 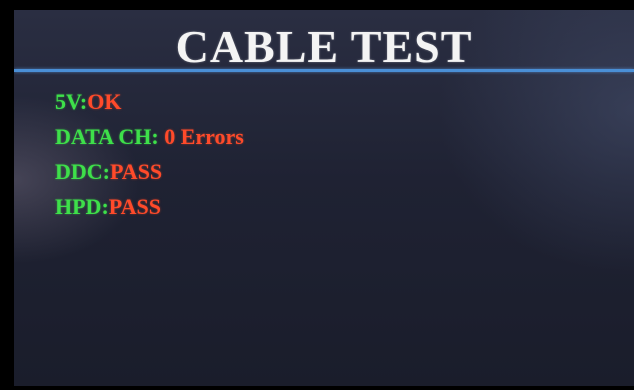 I want to click on result-ddc-label: DDC:, so click(x=82, y=171).